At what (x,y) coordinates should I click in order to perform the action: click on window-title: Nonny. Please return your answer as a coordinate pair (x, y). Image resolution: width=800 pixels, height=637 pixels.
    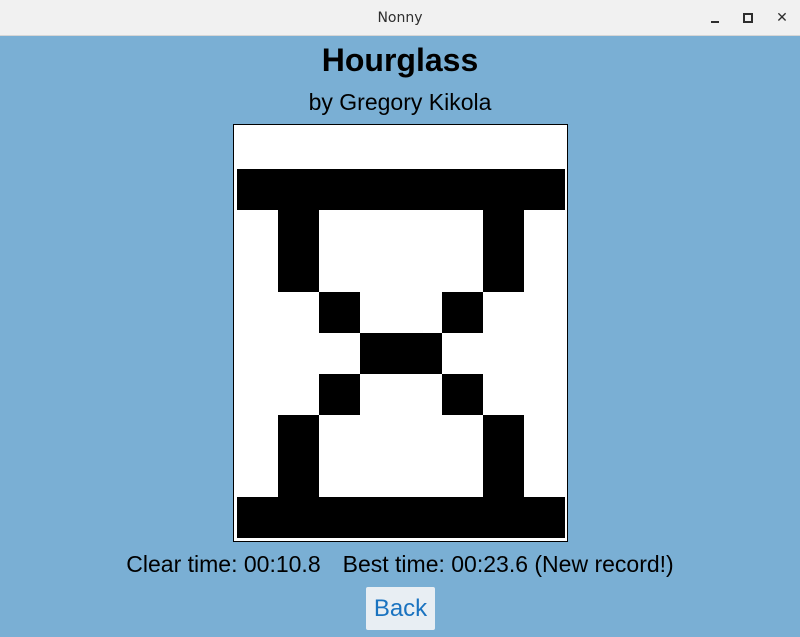
    Looking at the image, I should click on (400, 18).